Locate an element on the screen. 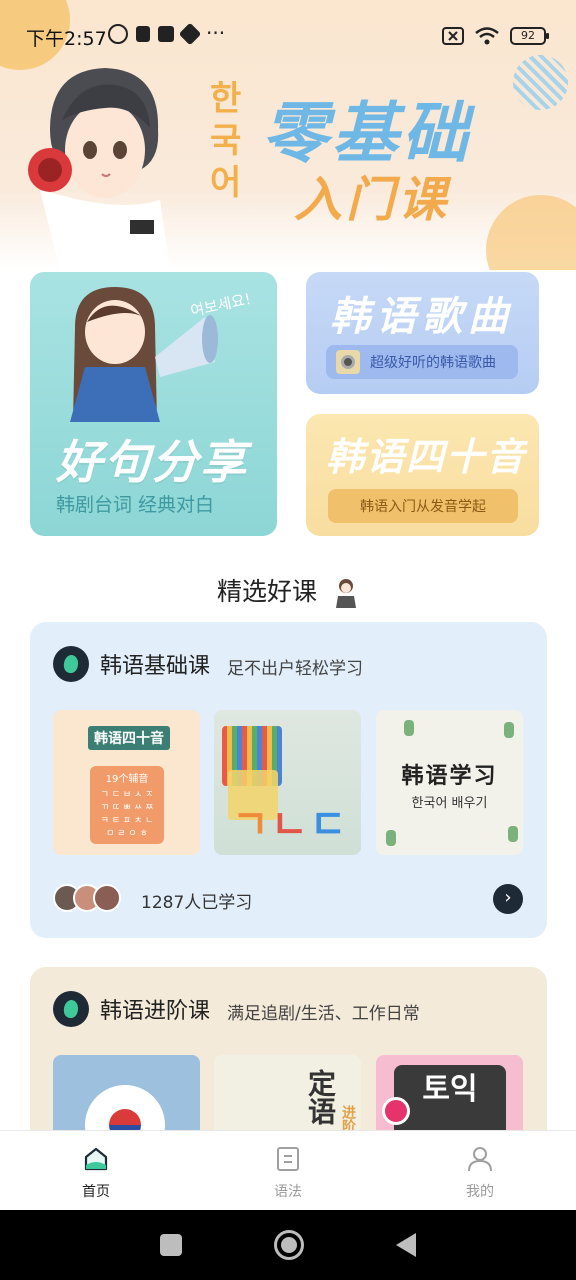  bottom-tab-bar: 首页 语法 我的 is located at coordinates (288, 1170).